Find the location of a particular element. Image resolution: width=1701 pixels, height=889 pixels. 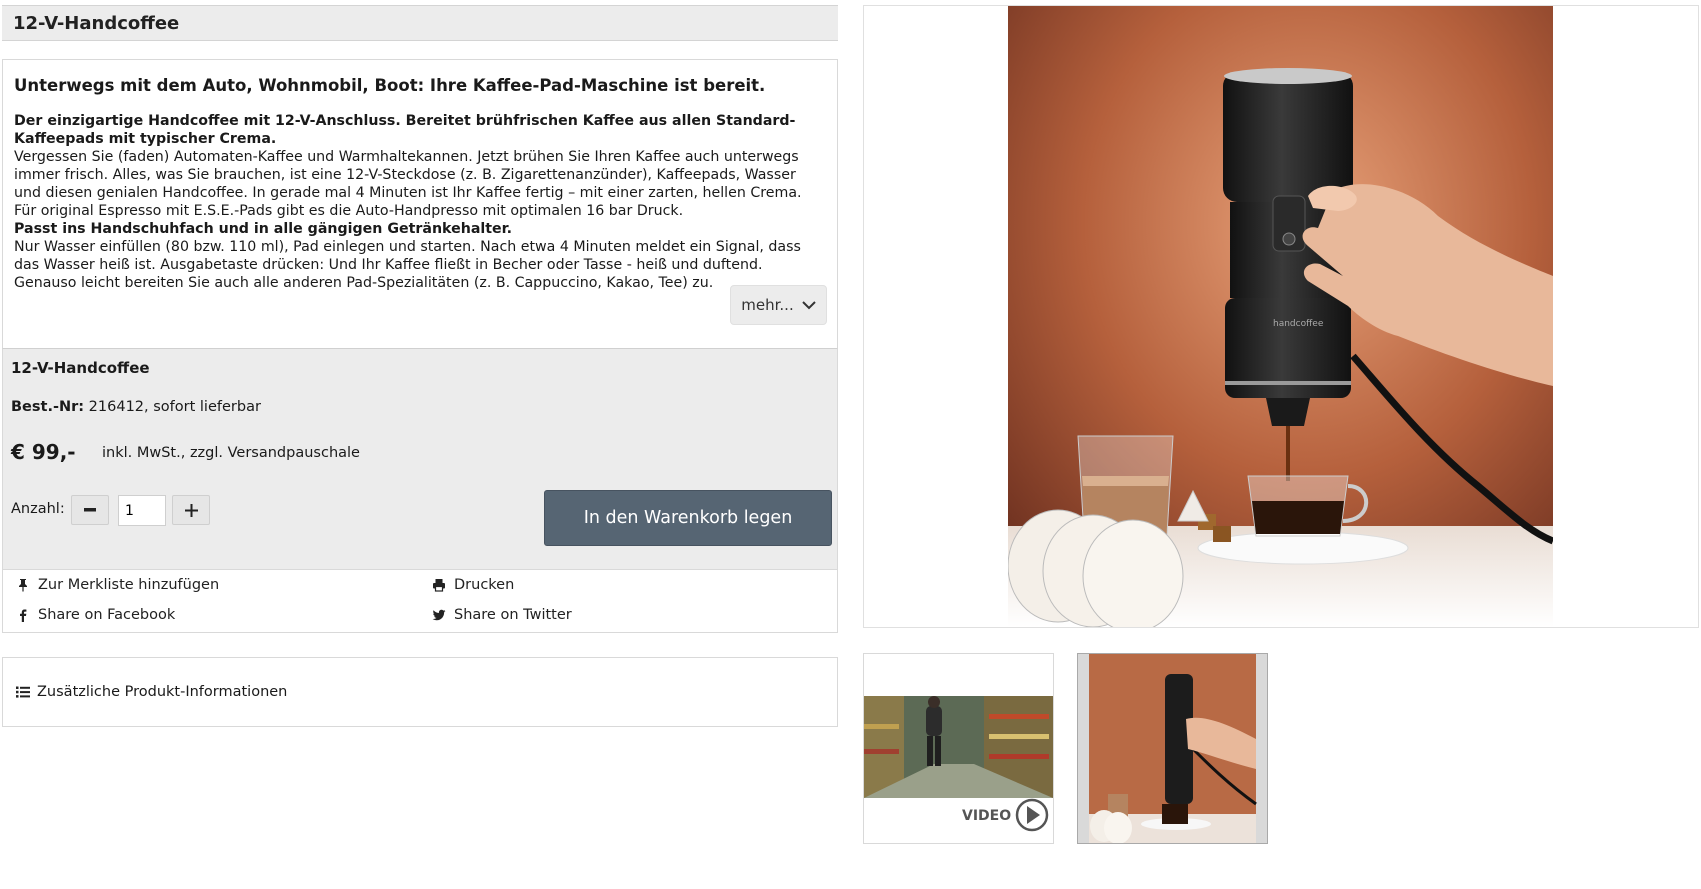

share-facebook-link: Share on Facebook is located at coordinates (95, 615).